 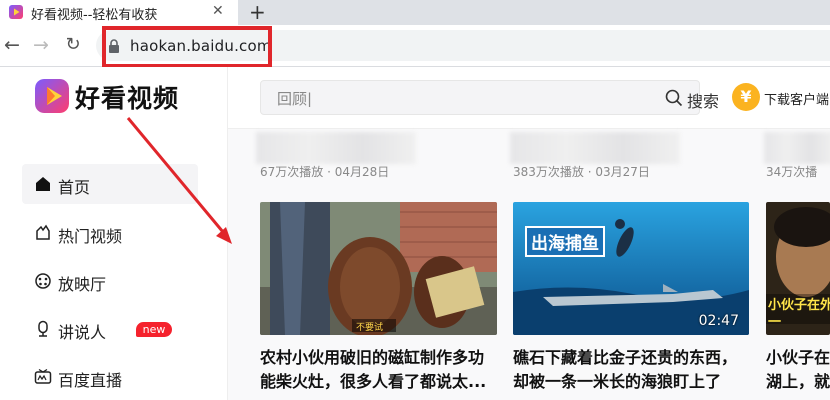 What do you see at coordinates (74, 187) in the screenshot?
I see `sidebar-item-label: 首页` at bounding box center [74, 187].